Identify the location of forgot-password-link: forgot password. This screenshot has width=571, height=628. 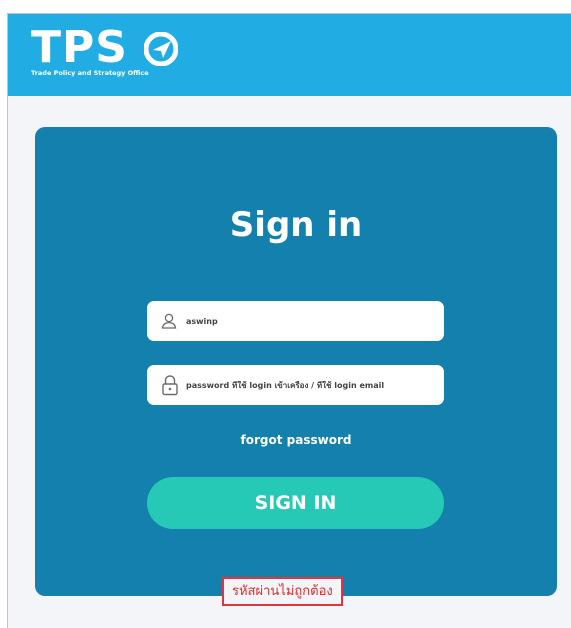
(296, 440).